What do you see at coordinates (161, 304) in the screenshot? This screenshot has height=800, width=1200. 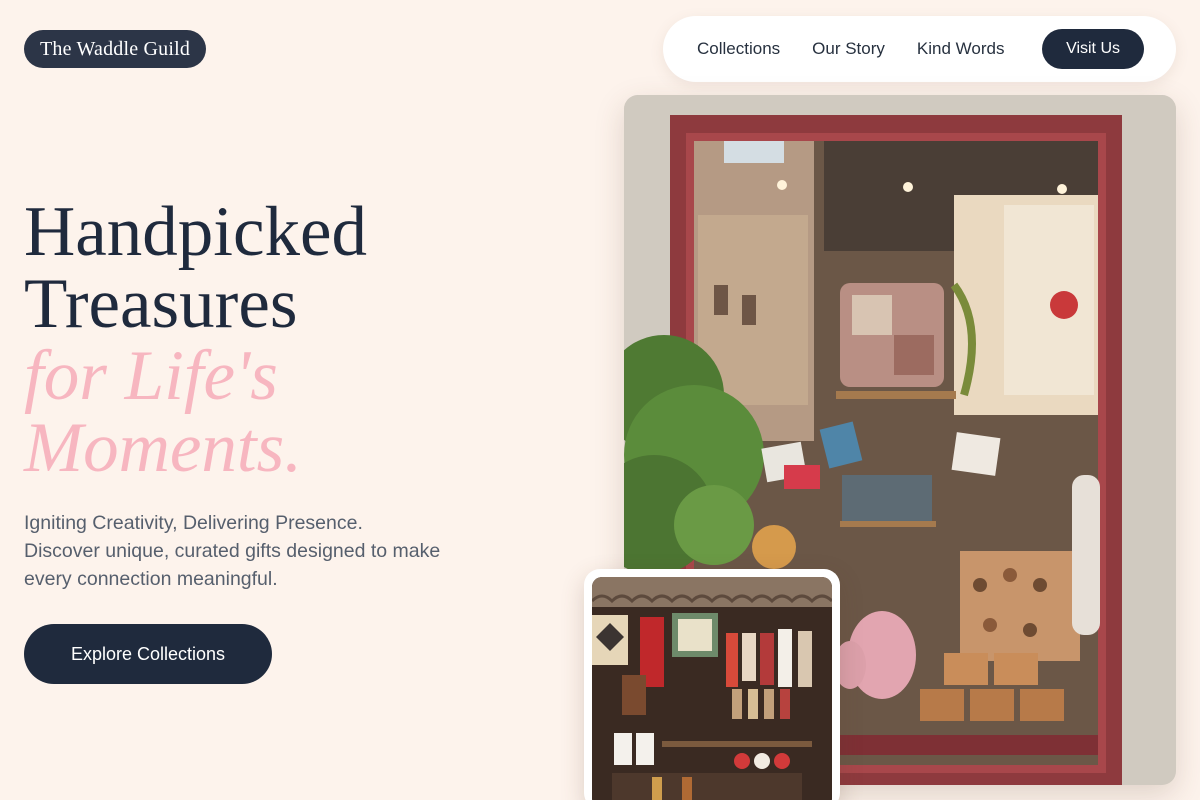 I see `hero-title-line-2: Treasures` at bounding box center [161, 304].